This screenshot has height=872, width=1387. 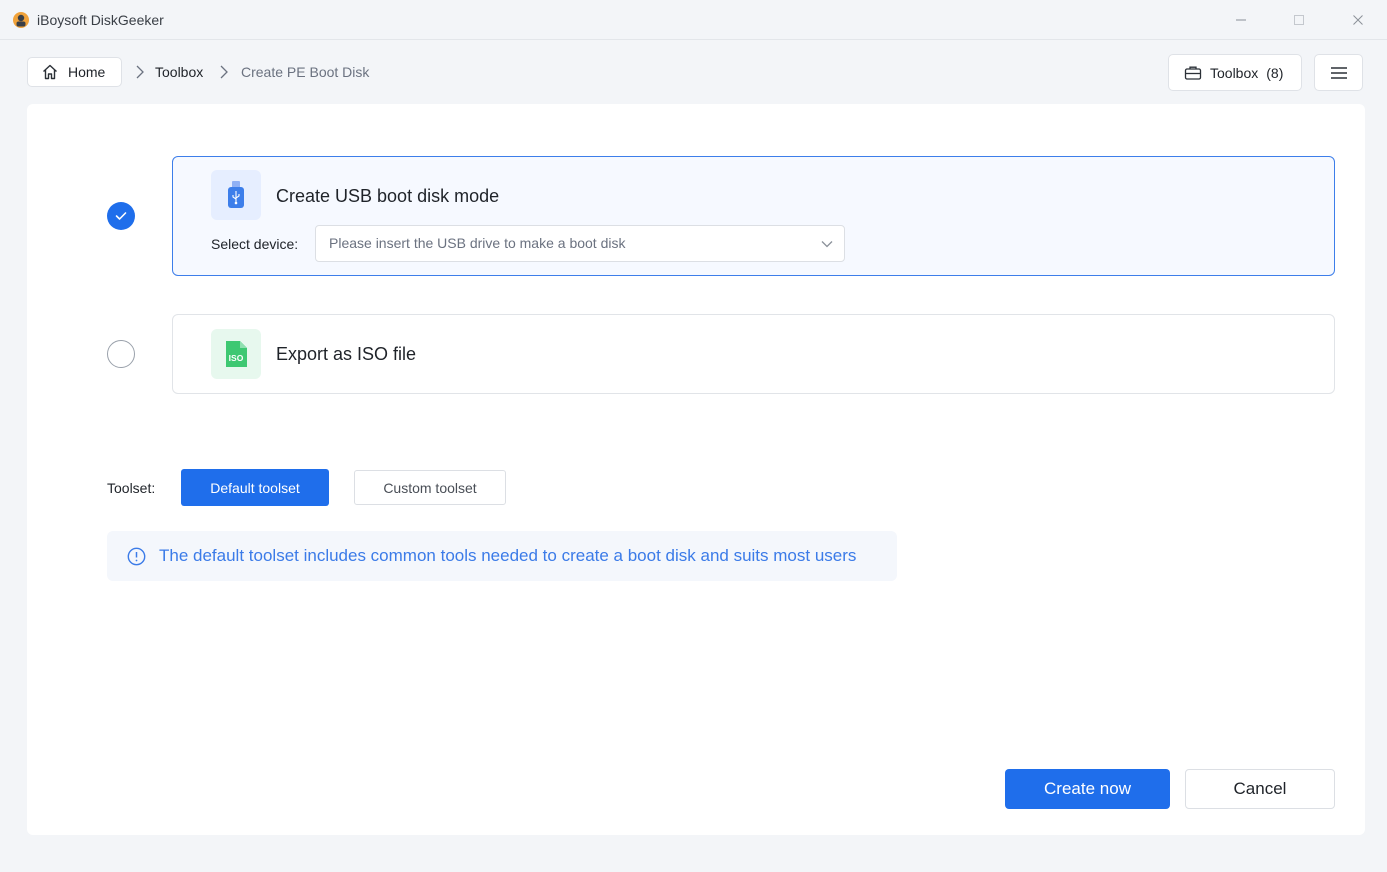 What do you see at coordinates (121, 354) in the screenshot?
I see `iso-mode-radio` at bounding box center [121, 354].